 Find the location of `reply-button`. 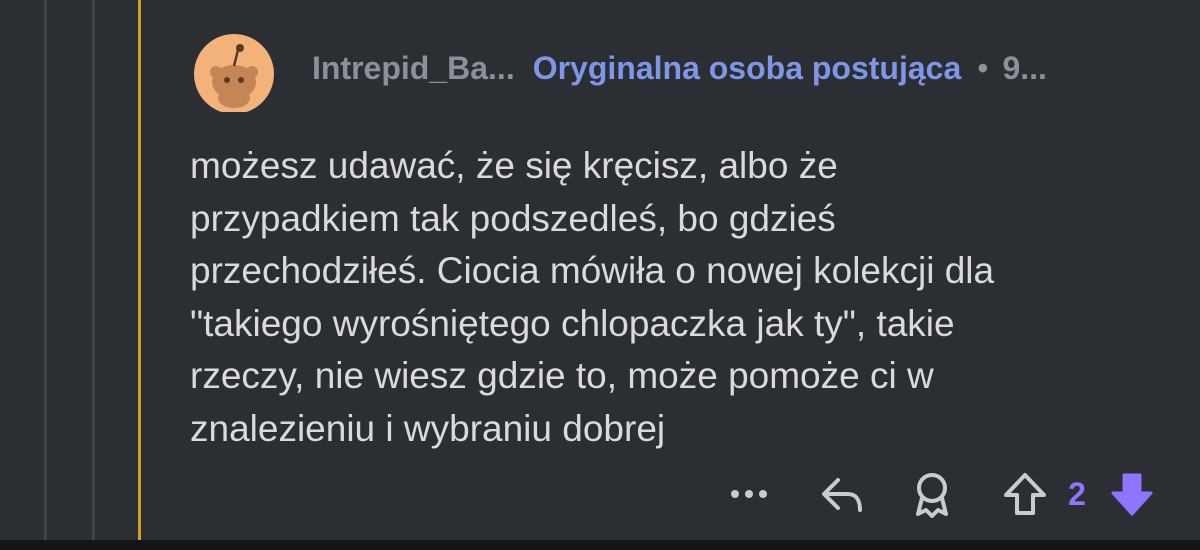

reply-button is located at coordinates (842, 494).